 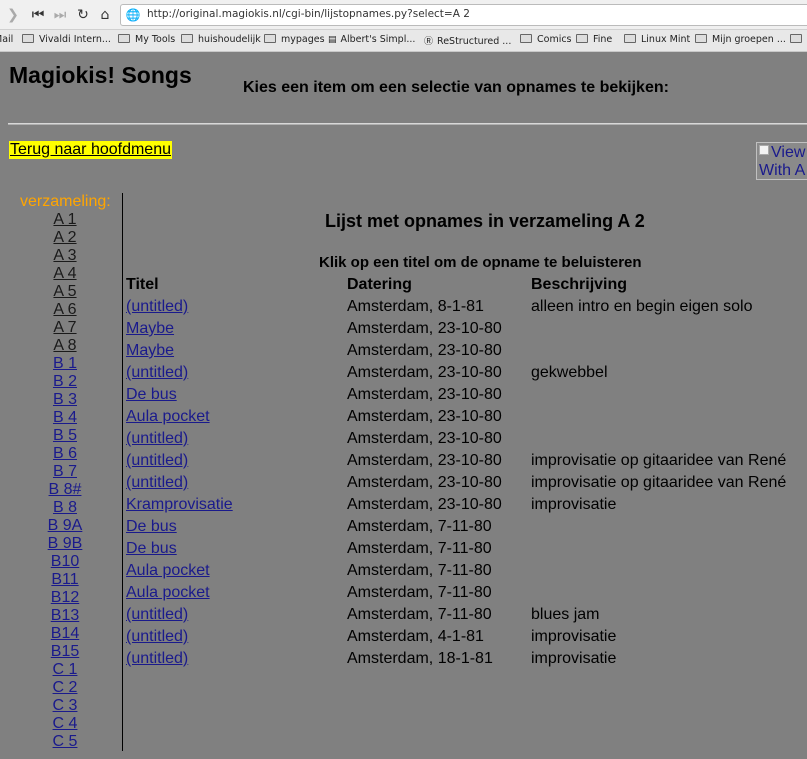 I want to click on recording-description: alleen intro en begin eigen solo, so click(x=642, y=306).